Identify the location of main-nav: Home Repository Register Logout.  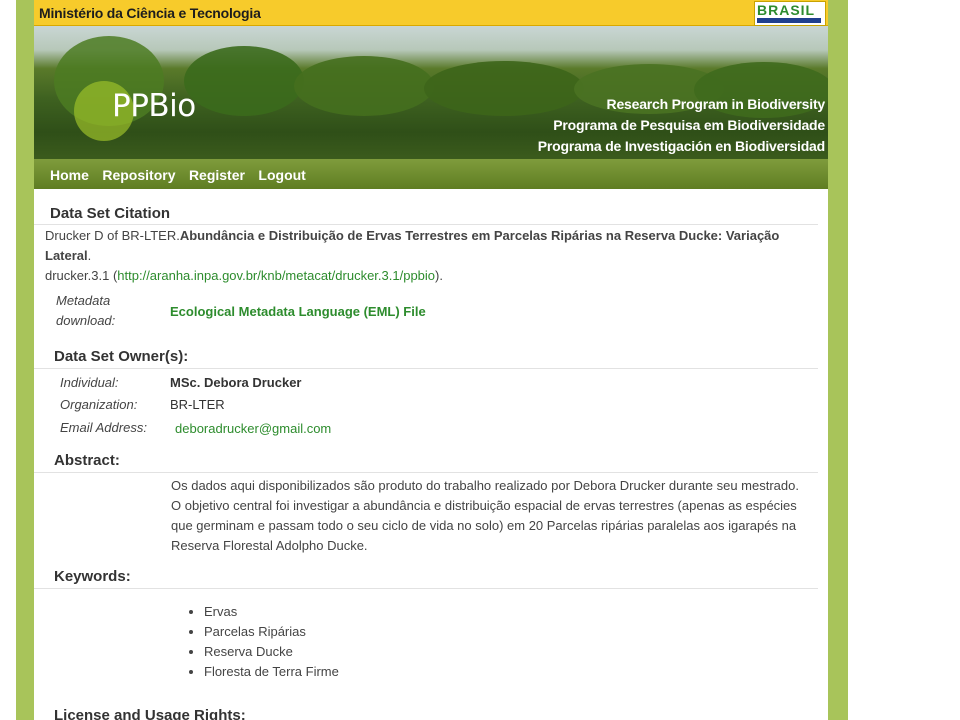
(431, 174).